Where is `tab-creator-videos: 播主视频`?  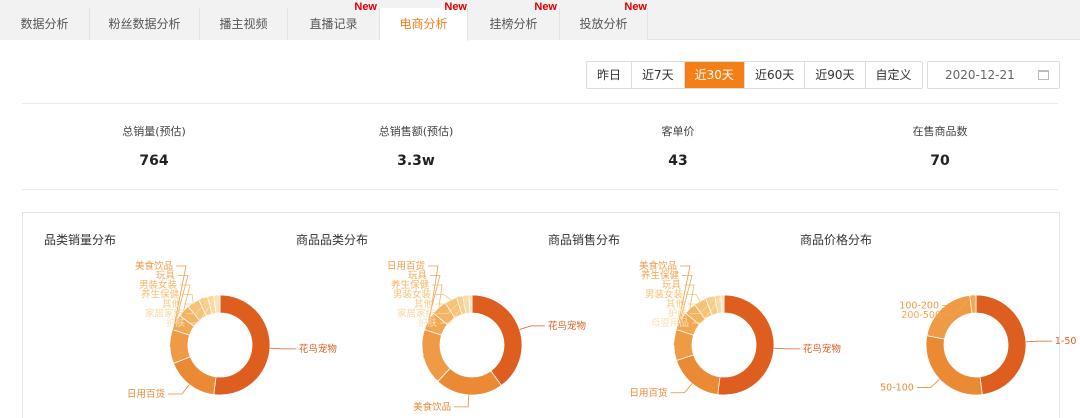 tab-creator-videos: 播主视频 is located at coordinates (244, 24).